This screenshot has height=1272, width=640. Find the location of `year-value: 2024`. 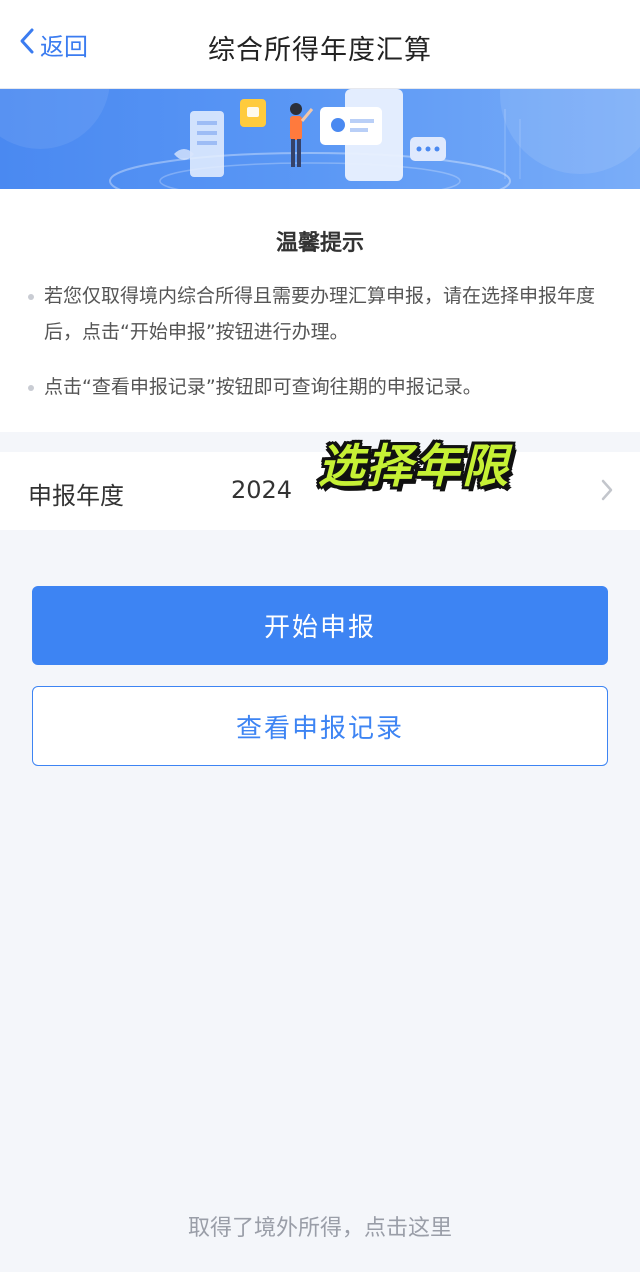

year-value: 2024 is located at coordinates (262, 490).